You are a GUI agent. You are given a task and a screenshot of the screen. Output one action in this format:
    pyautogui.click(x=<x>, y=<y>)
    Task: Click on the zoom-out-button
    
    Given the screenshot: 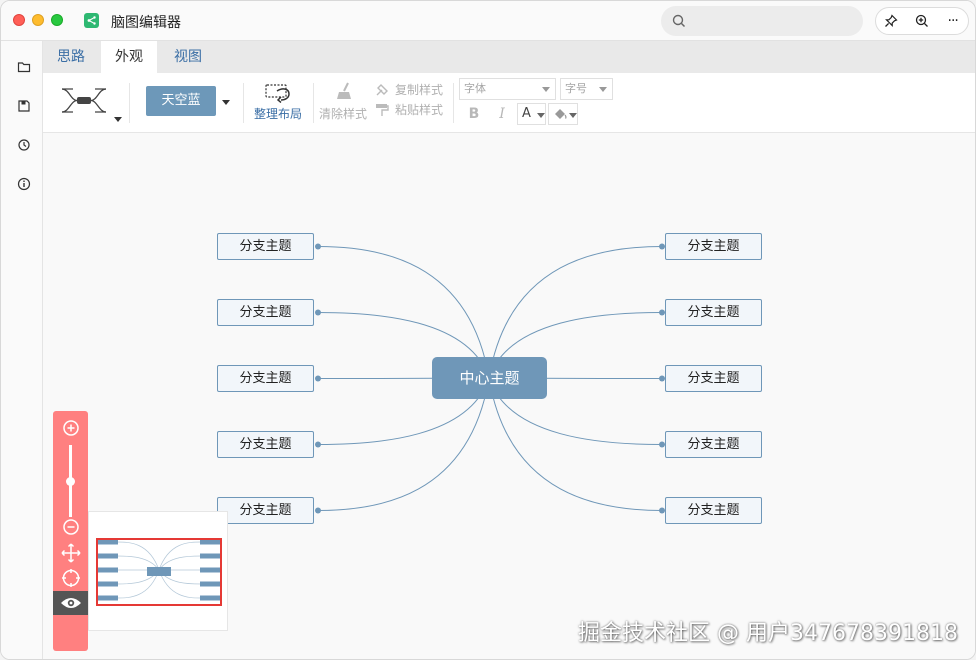 What is the action you would take?
    pyautogui.click(x=70, y=527)
    